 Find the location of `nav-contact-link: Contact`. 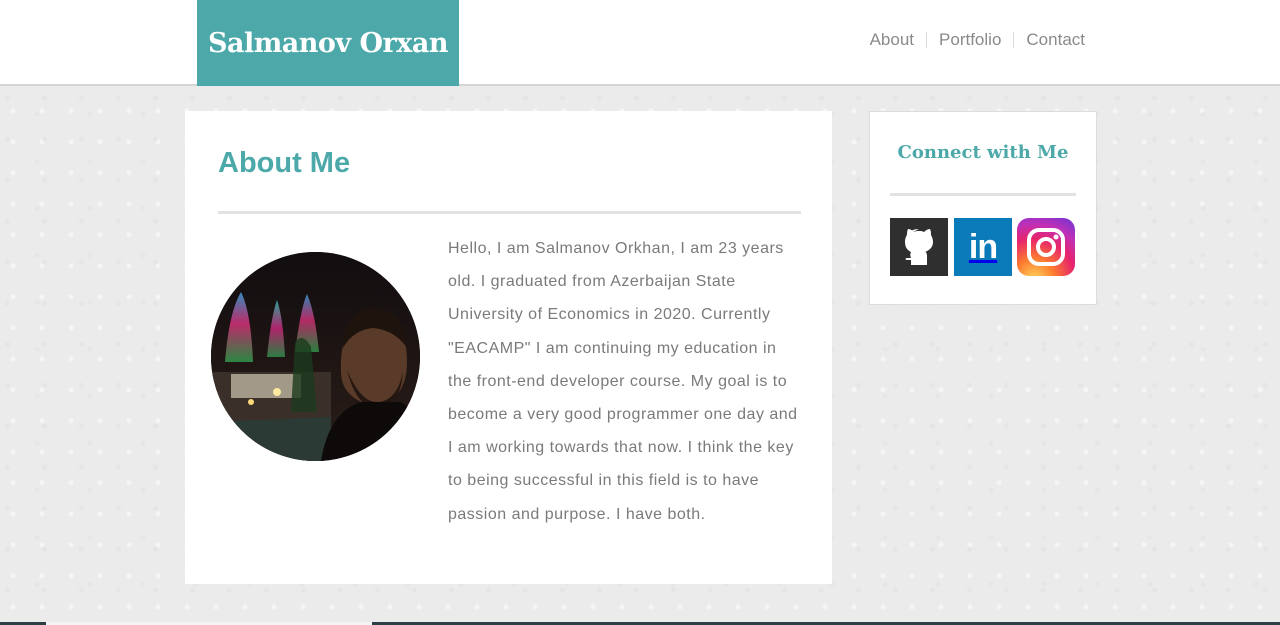

nav-contact-link: Contact is located at coordinates (1049, 40).